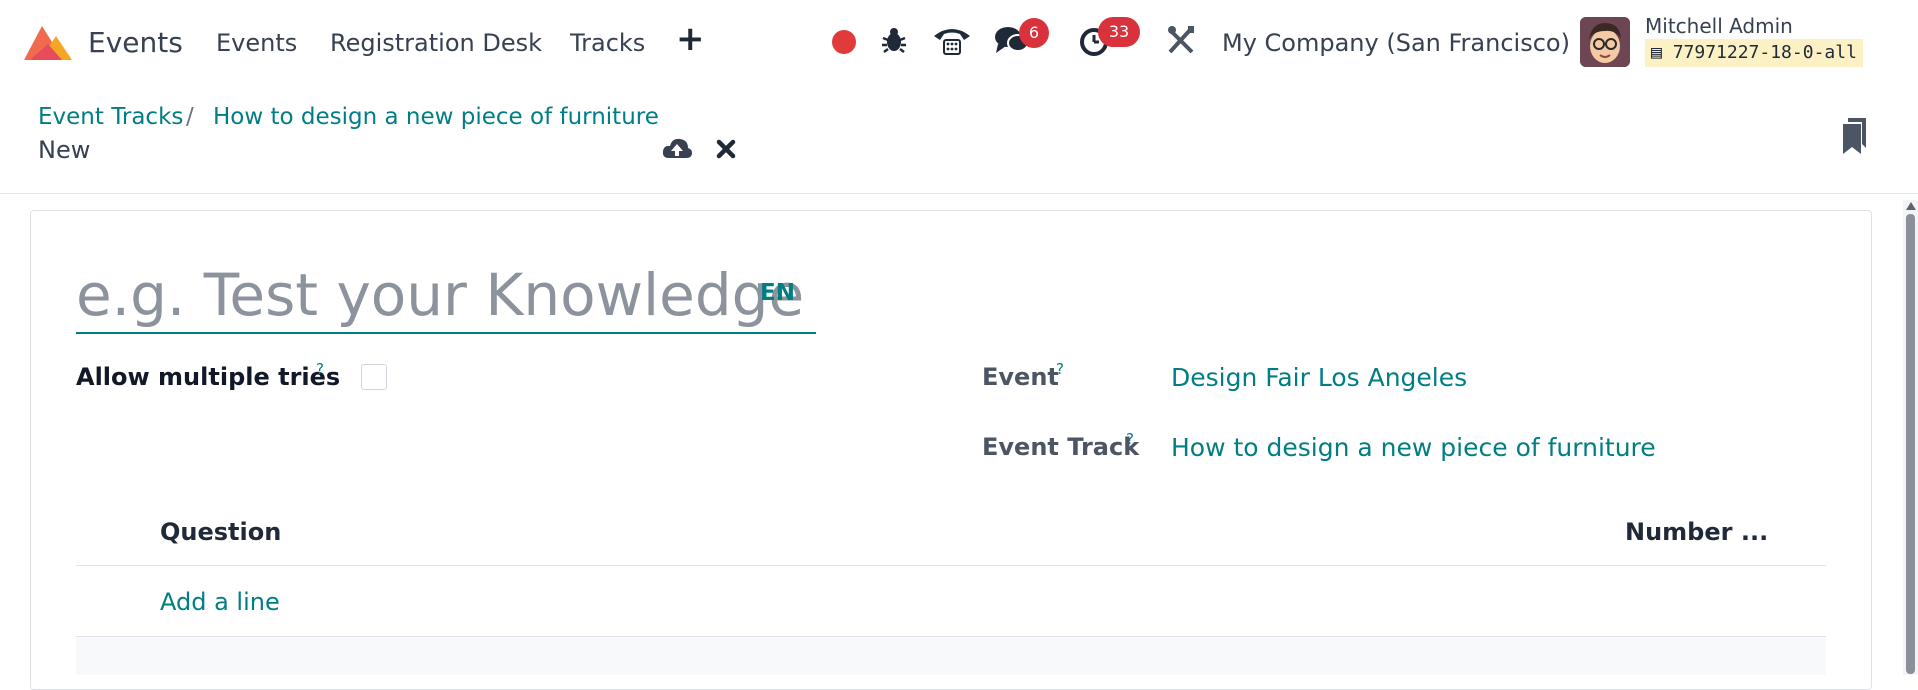  What do you see at coordinates (446, 296) in the screenshot?
I see `quiz-name-input` at bounding box center [446, 296].